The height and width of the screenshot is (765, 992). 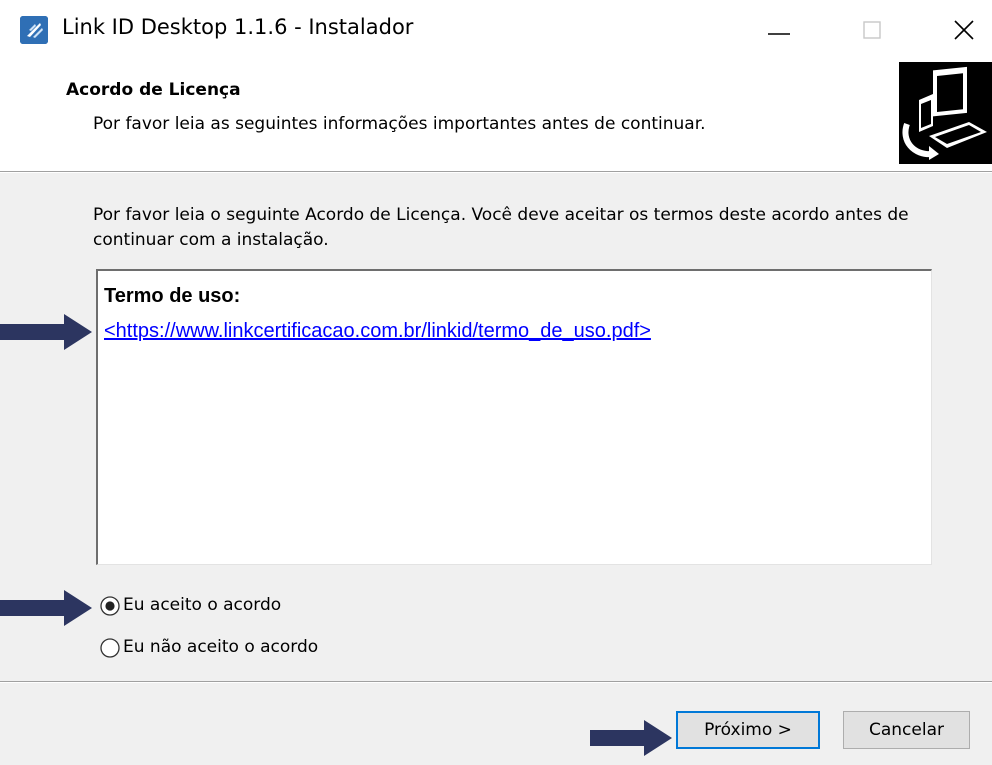 What do you see at coordinates (496, 682) in the screenshot?
I see `footer-divider-highlight` at bounding box center [496, 682].